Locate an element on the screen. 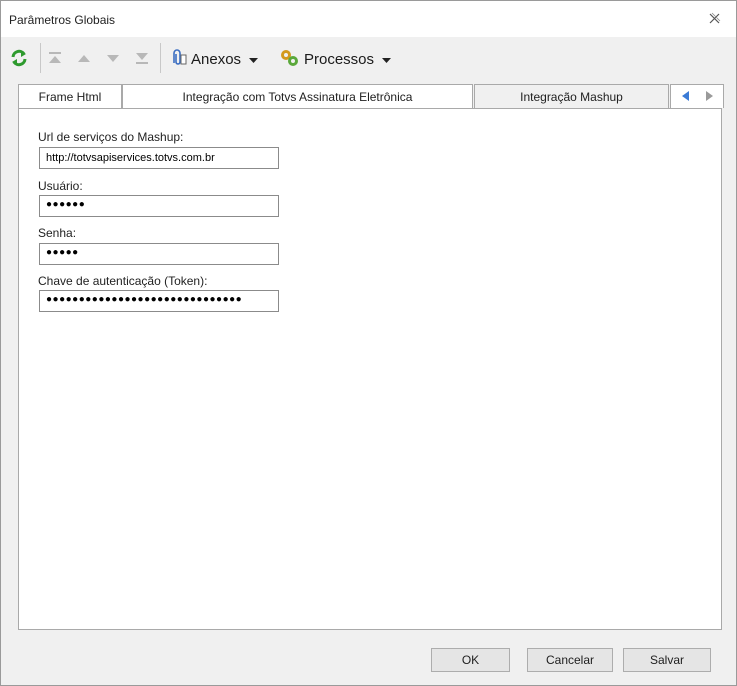 This screenshot has height=686, width=737. toolbar: Anexos Processos is located at coordinates (368, 59).